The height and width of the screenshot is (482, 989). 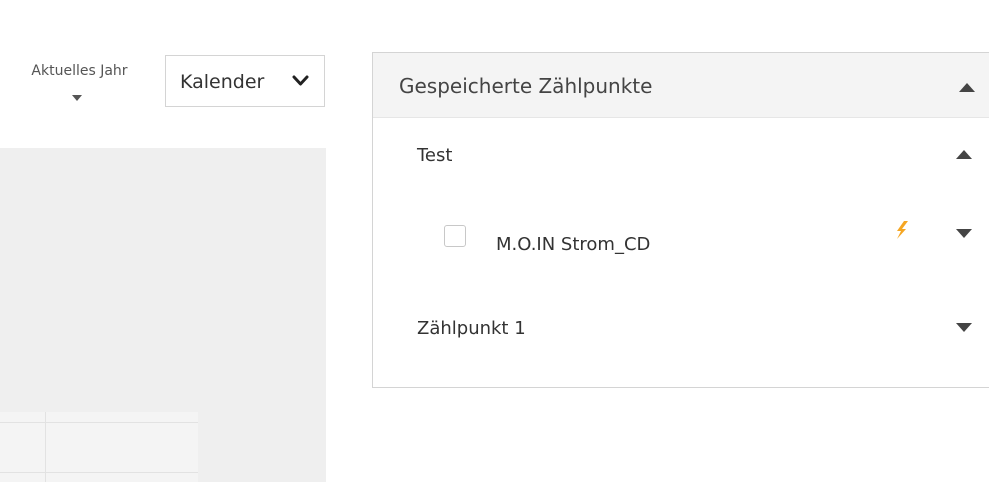 What do you see at coordinates (964, 154) in the screenshot?
I see `collapse-group-icon` at bounding box center [964, 154].